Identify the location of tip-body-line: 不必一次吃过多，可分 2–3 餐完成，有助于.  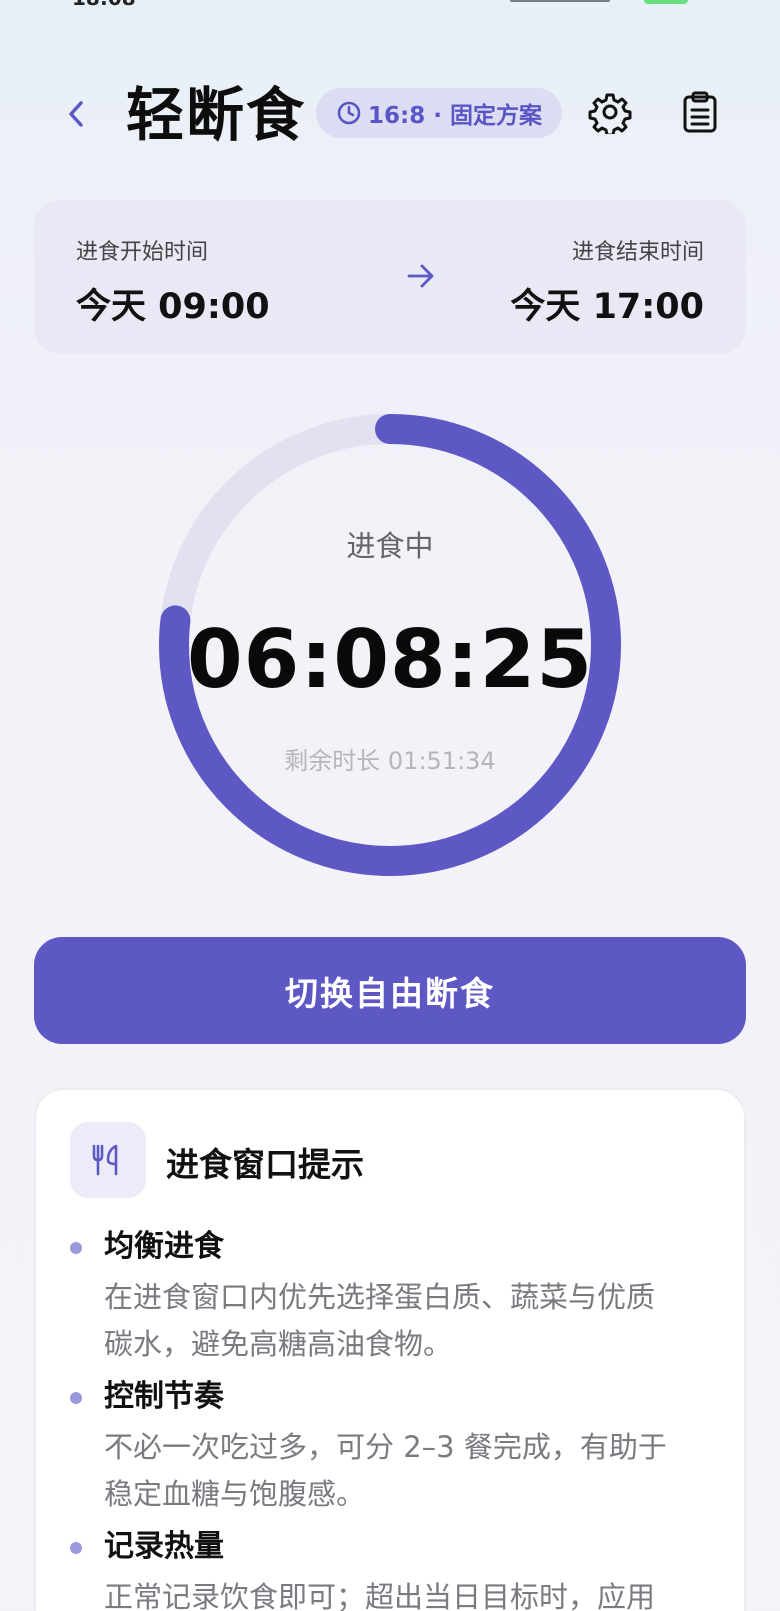
(385, 1447).